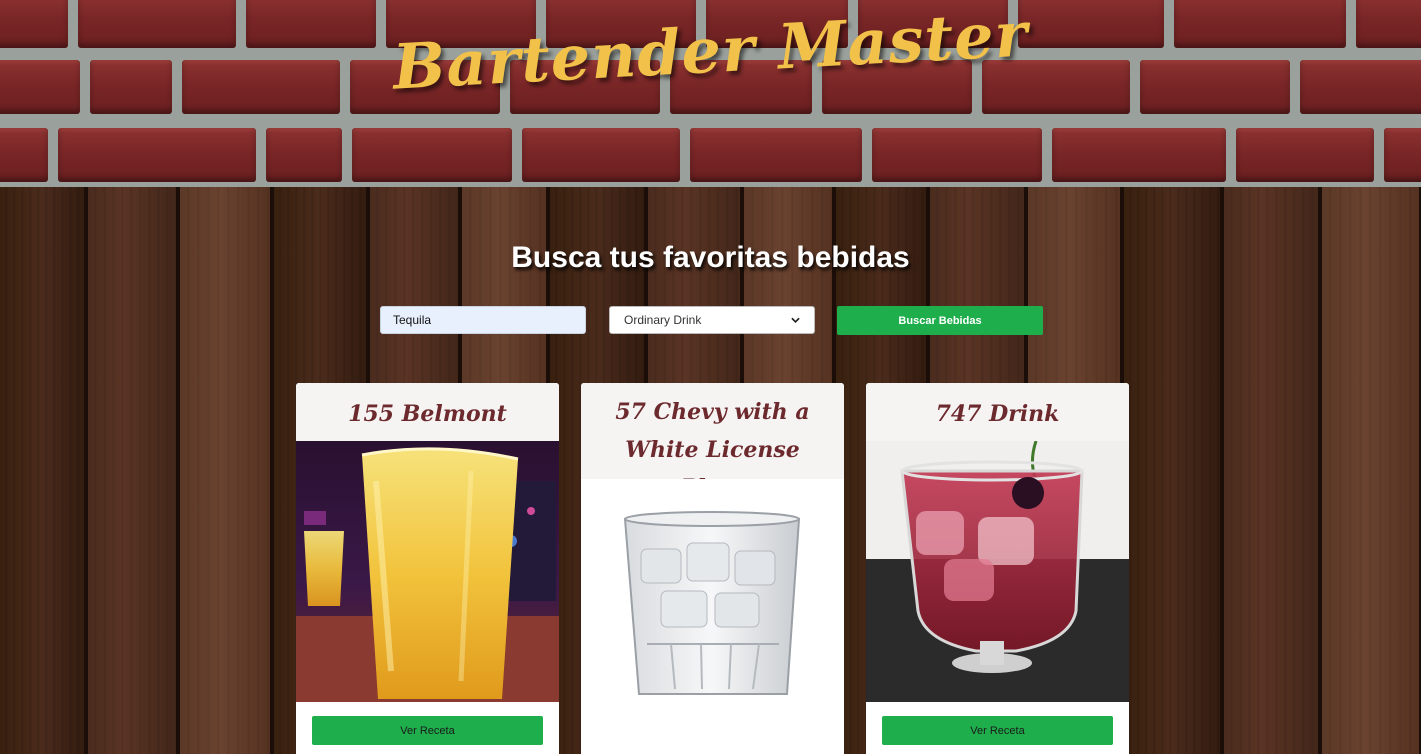 This screenshot has width=1421, height=754. What do you see at coordinates (427, 412) in the screenshot?
I see `drink-card-title: 155 Belmont` at bounding box center [427, 412].